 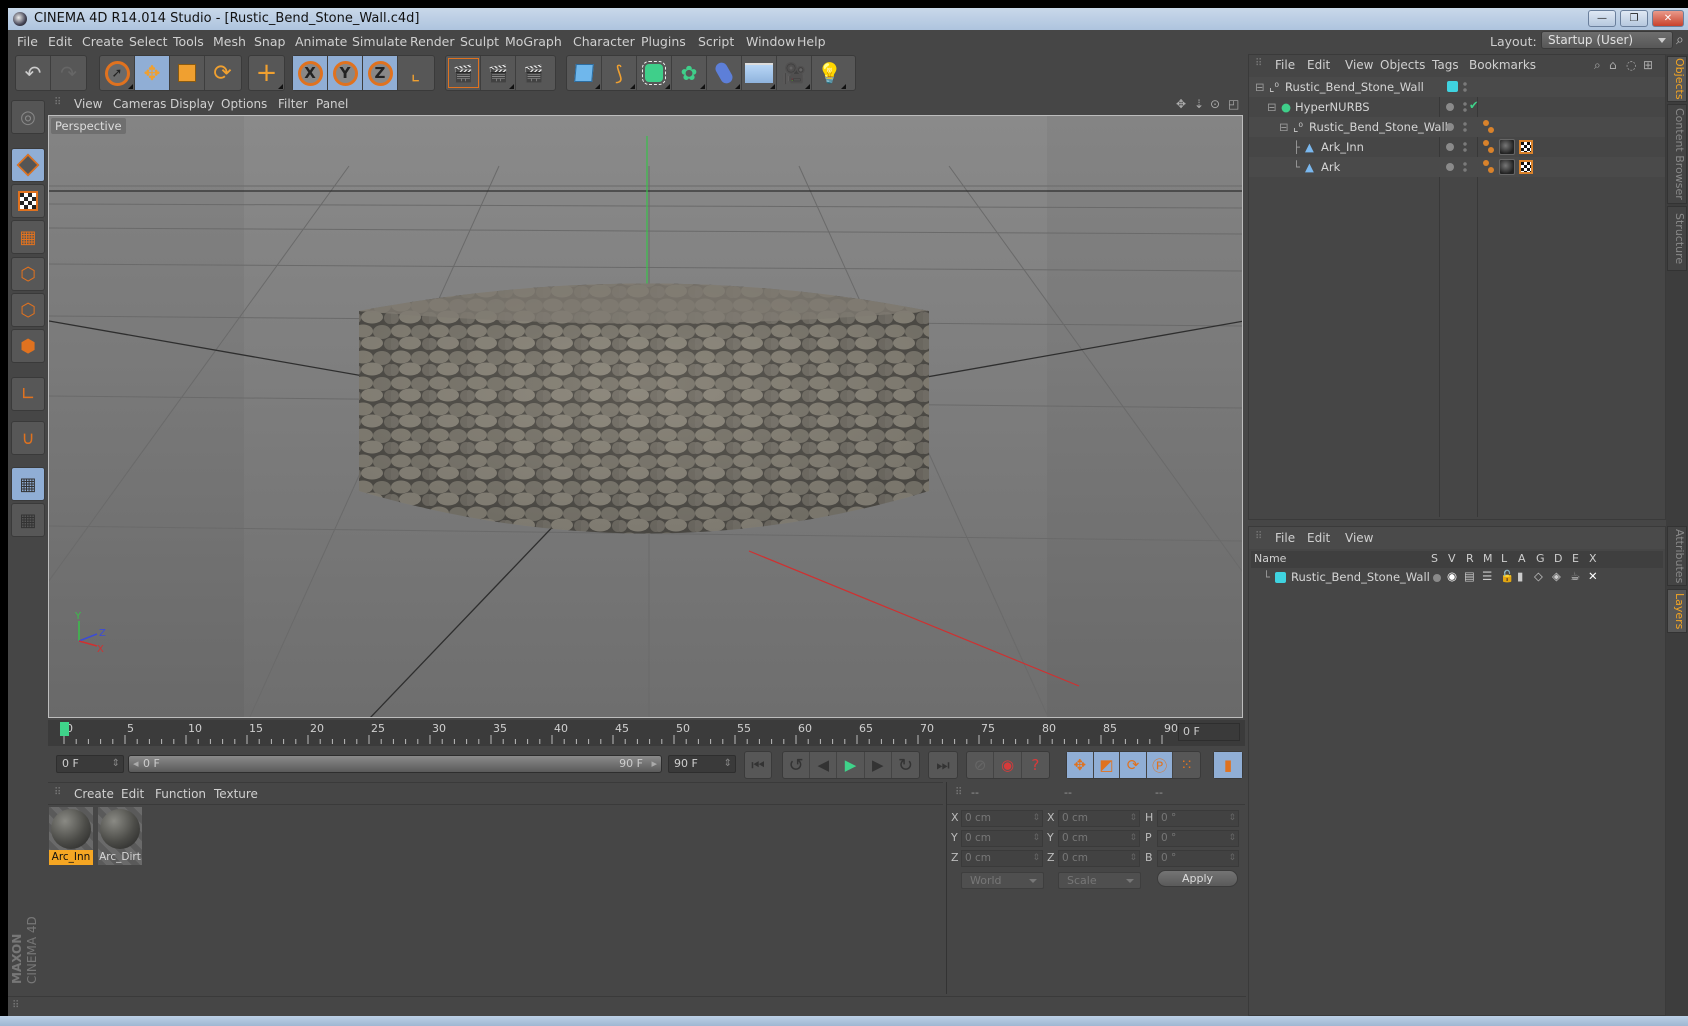 What do you see at coordinates (1677, 556) in the screenshot?
I see `tab-attributes: Attributes` at bounding box center [1677, 556].